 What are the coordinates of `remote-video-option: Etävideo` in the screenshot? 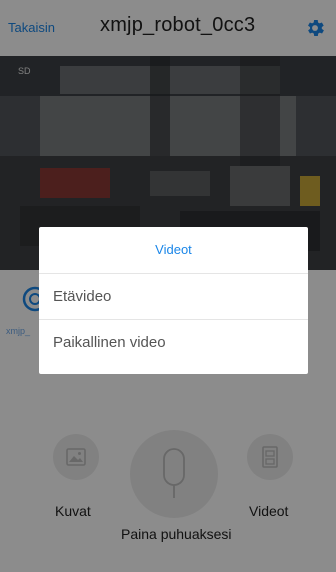 It's located at (173, 297).